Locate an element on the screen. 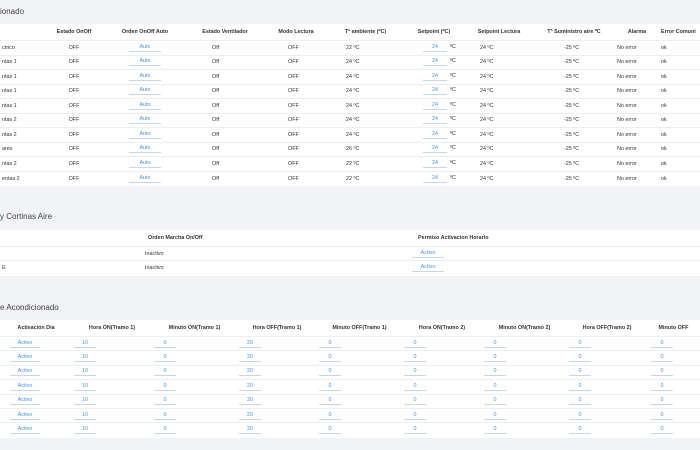 This screenshot has height=450, width=700. setpoint-unit: ºC is located at coordinates (453, 104).